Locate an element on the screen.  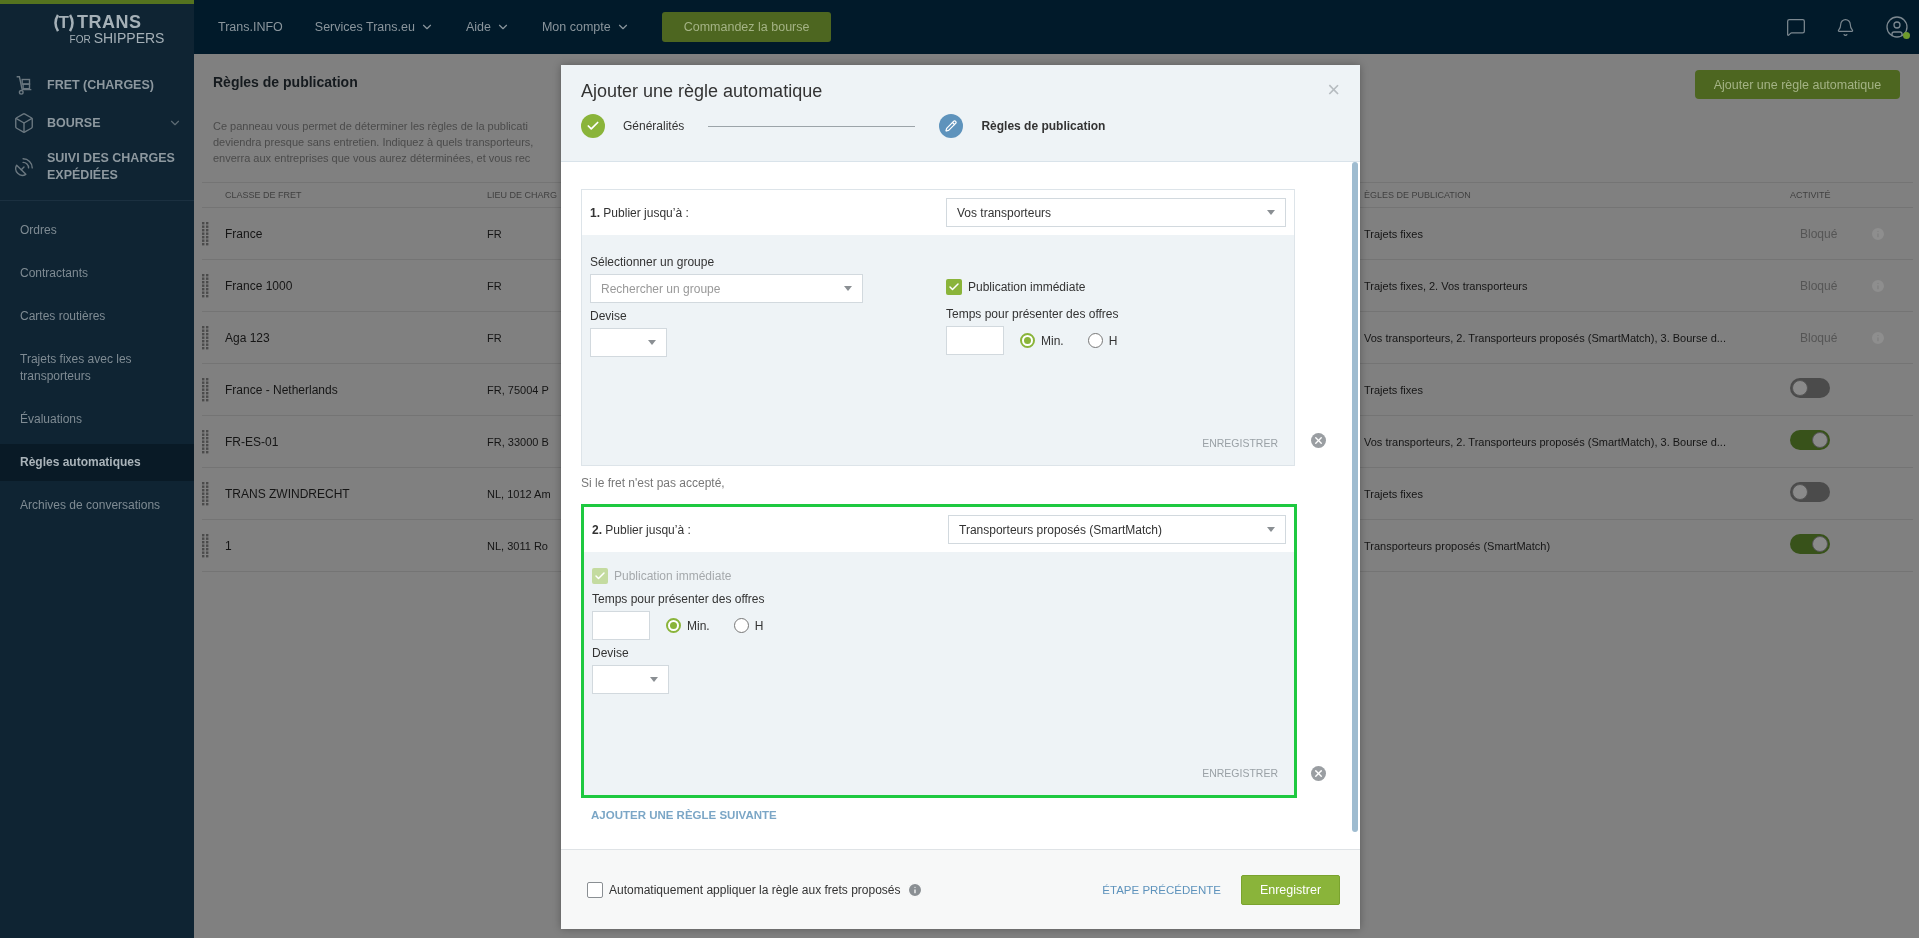
sidebar-item: Trajets fixes avec les transporteurs is located at coordinates (97, 368).